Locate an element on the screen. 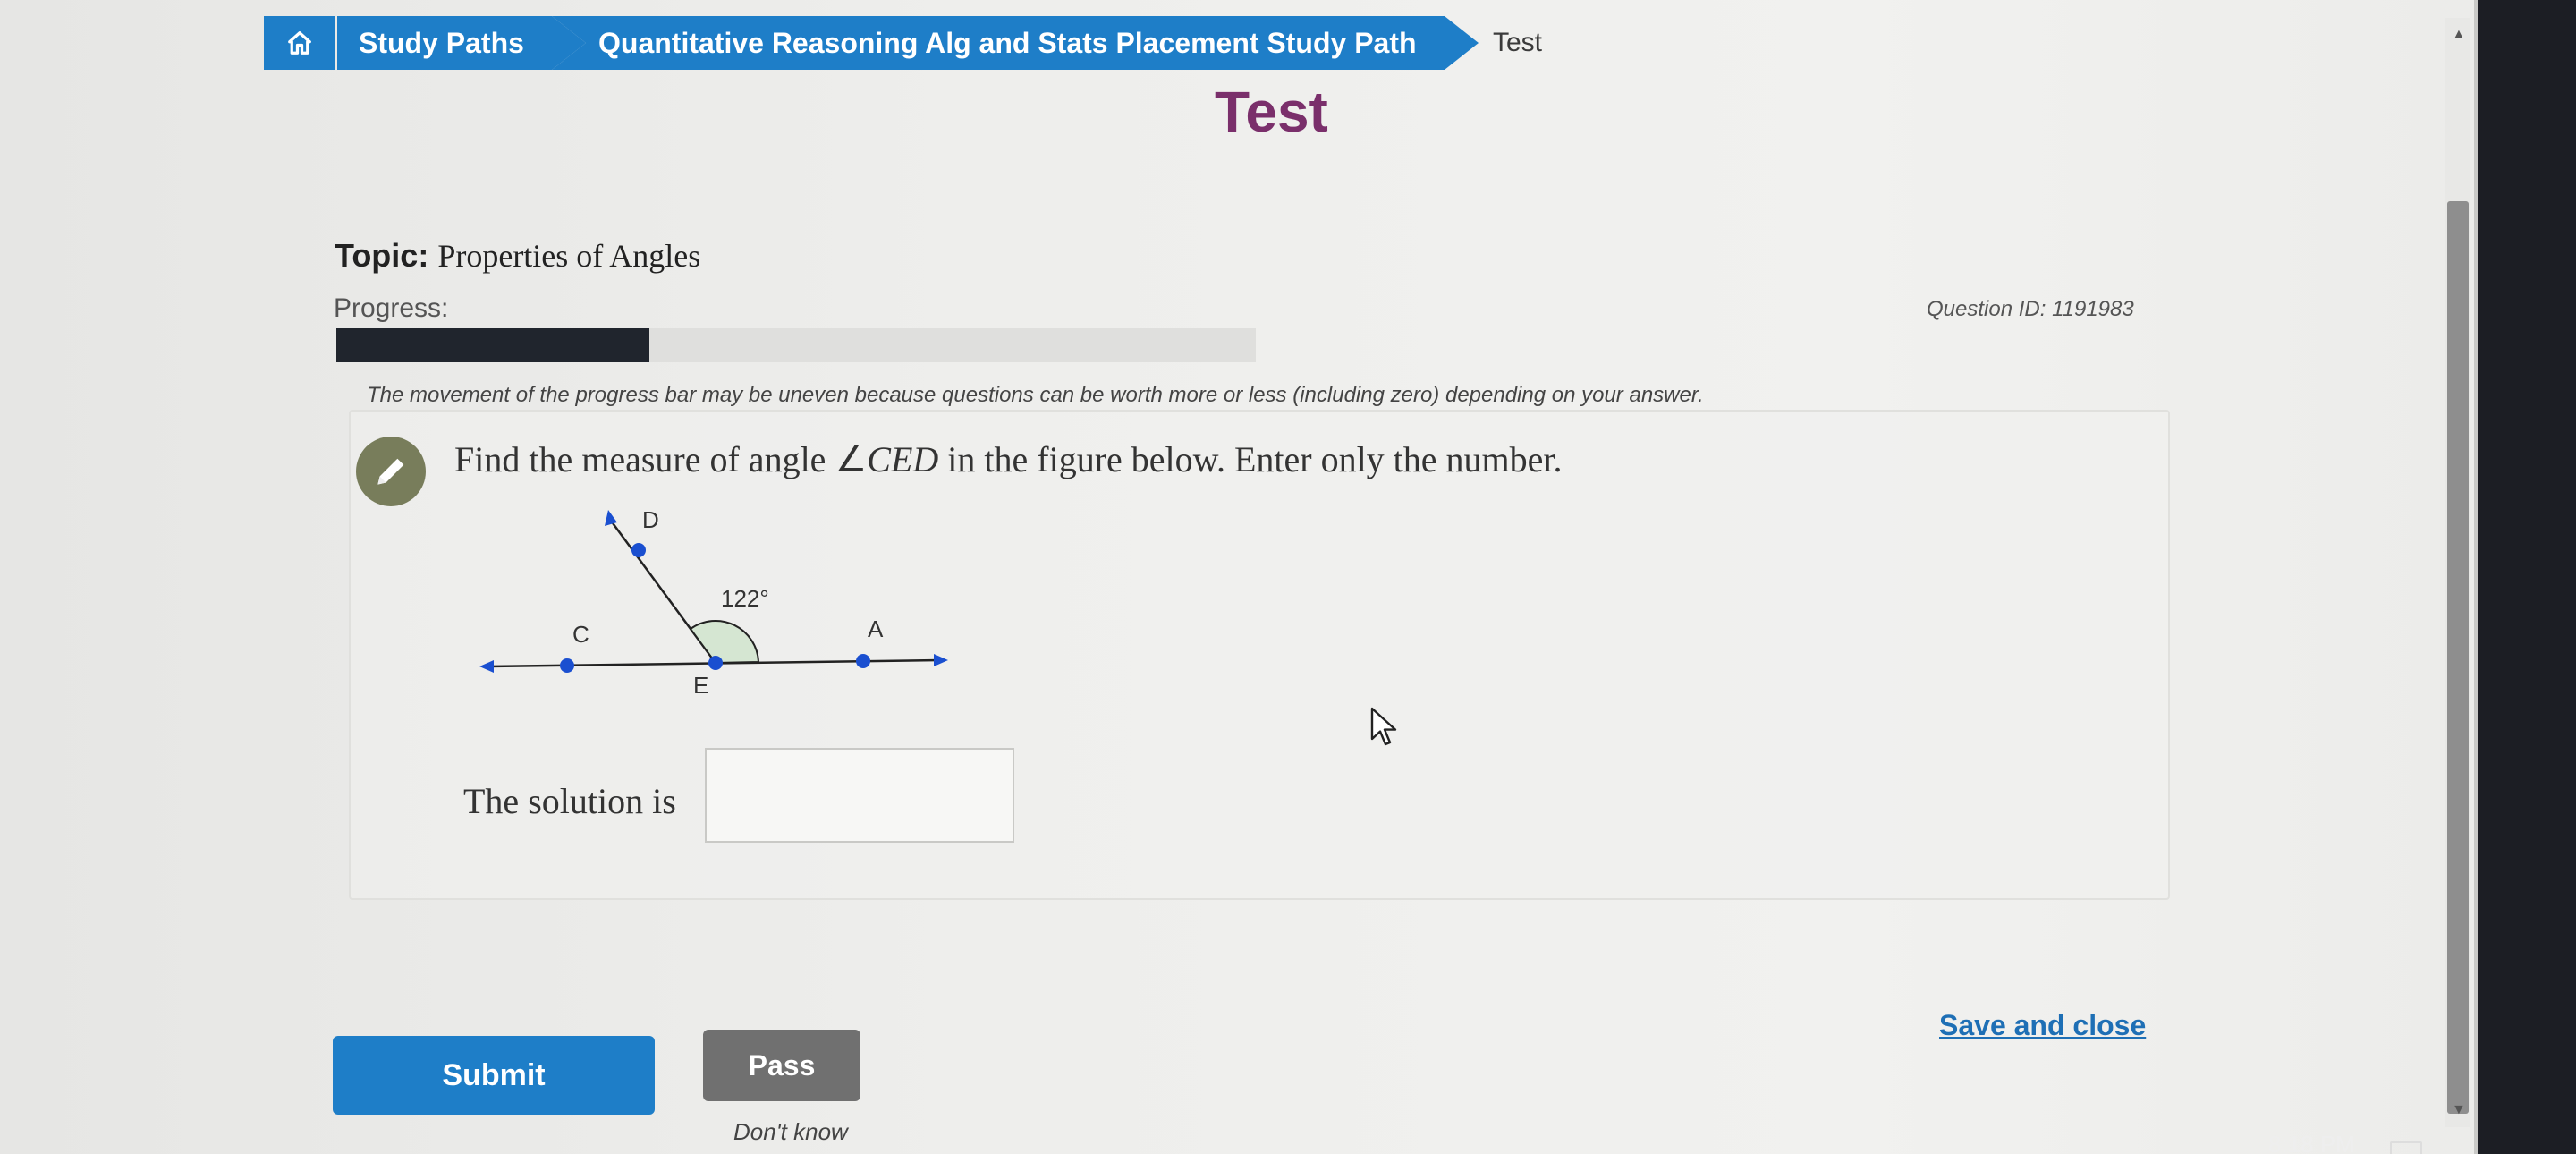  label-d: D is located at coordinates (650, 519).